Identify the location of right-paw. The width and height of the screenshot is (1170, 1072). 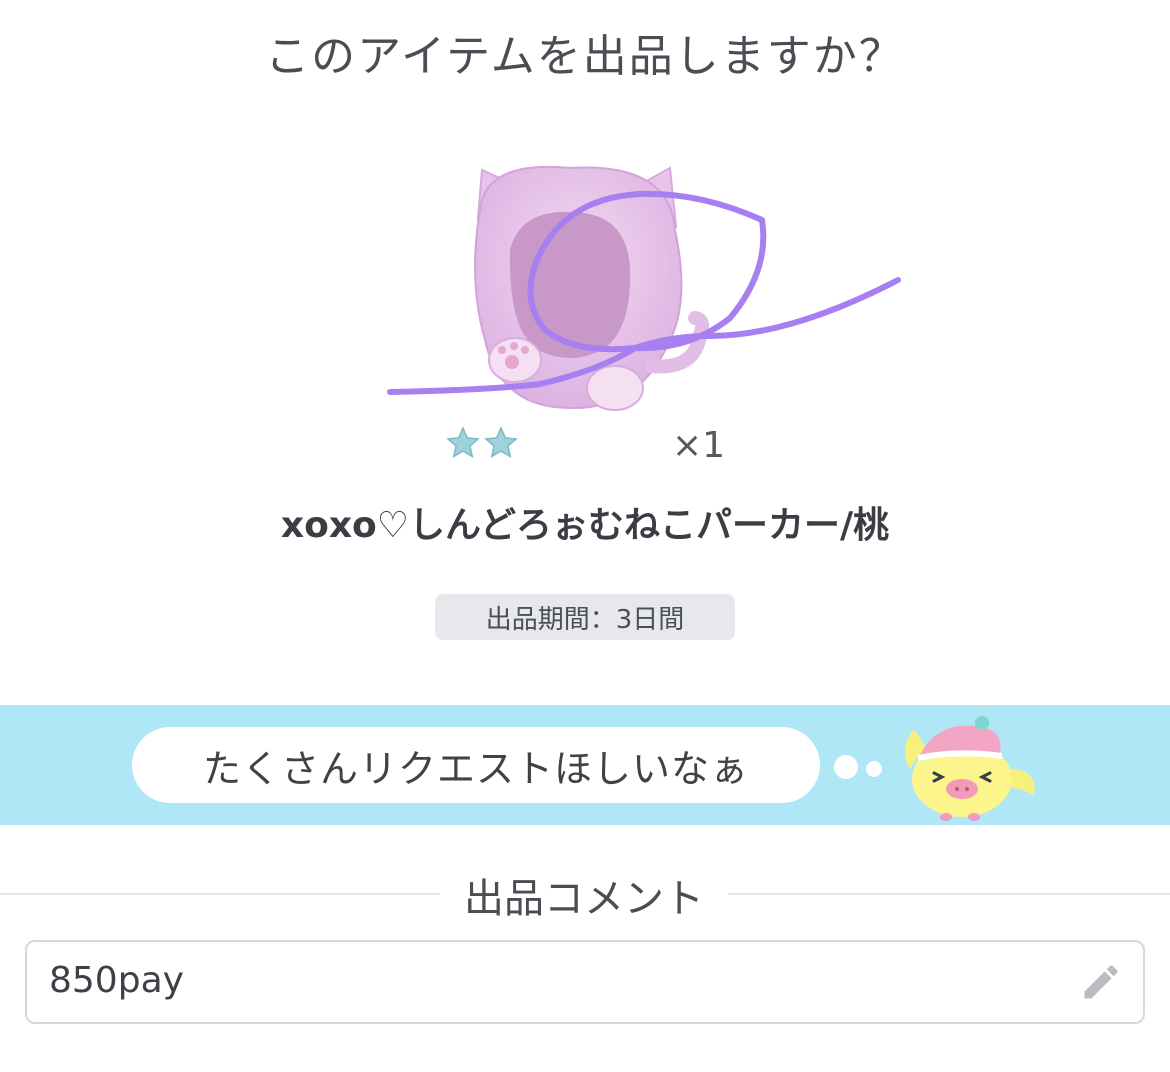
(615, 388).